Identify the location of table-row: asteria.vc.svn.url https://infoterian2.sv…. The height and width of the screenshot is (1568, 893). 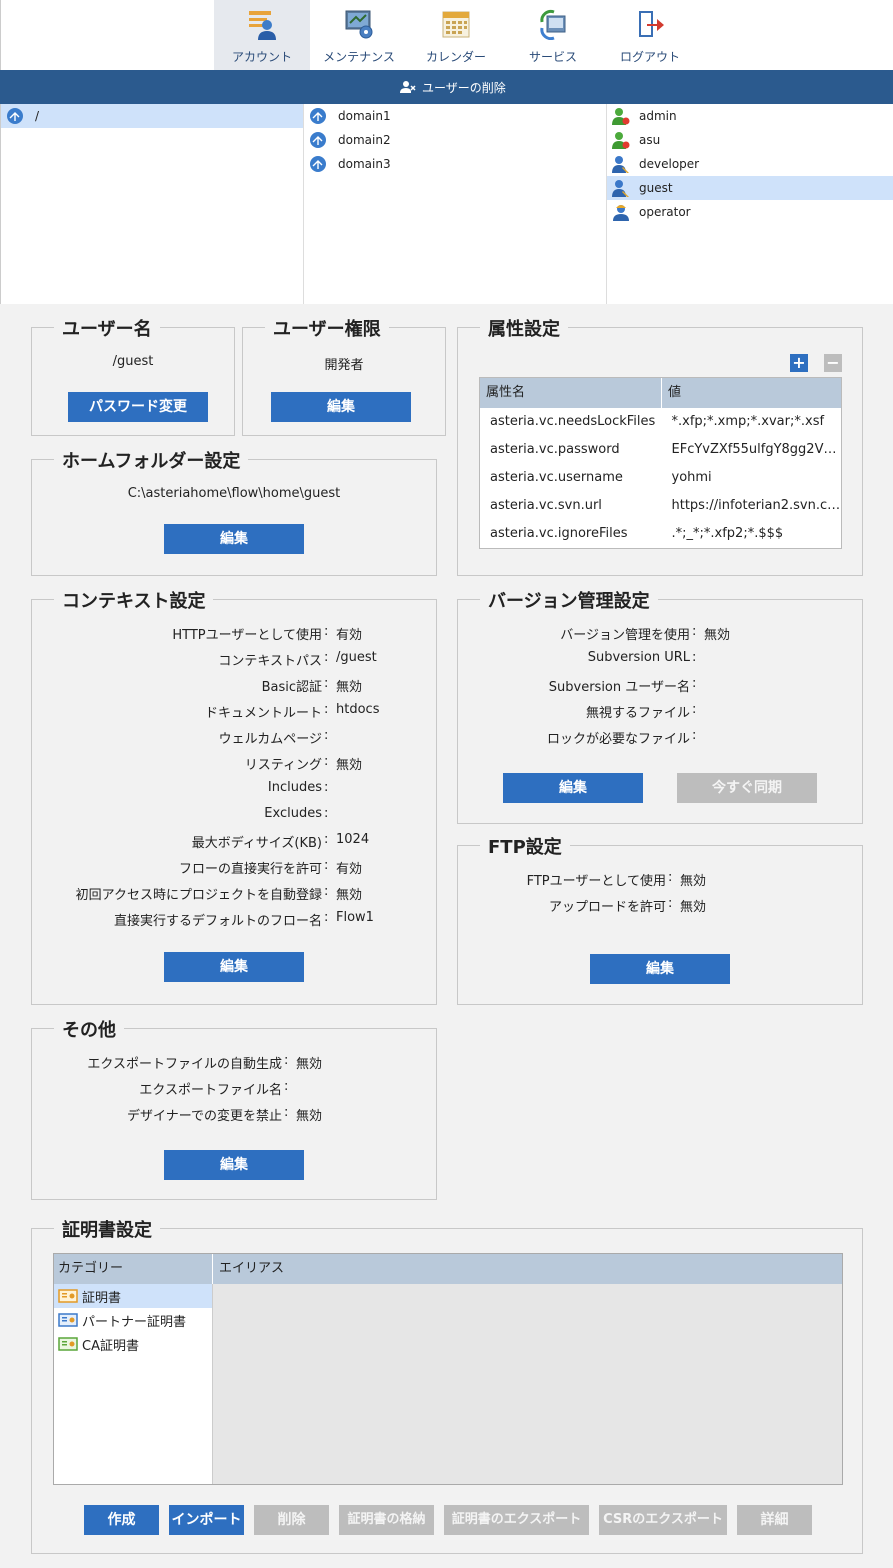
(660, 506).